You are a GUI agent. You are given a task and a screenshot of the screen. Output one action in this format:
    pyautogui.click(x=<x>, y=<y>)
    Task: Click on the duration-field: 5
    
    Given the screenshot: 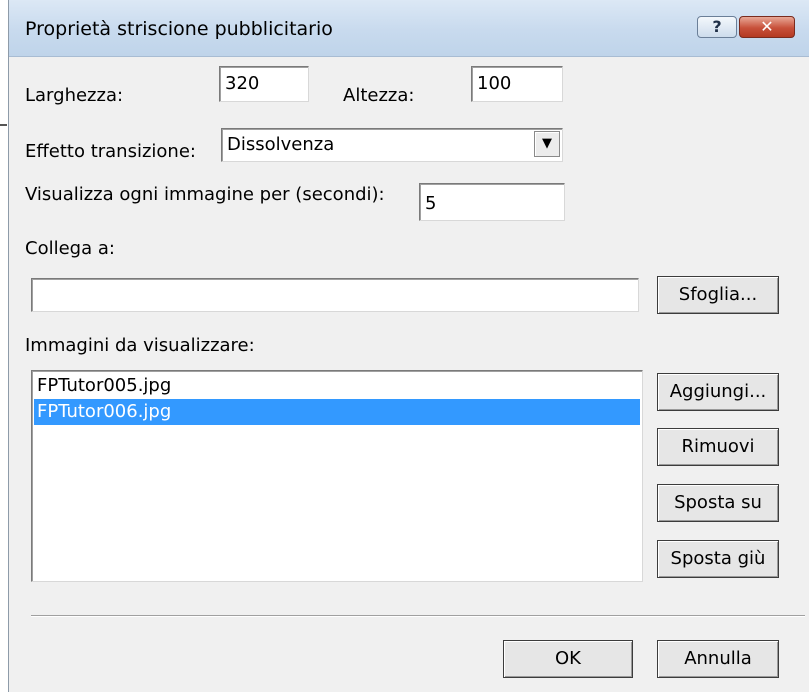 What is the action you would take?
    pyautogui.click(x=492, y=202)
    